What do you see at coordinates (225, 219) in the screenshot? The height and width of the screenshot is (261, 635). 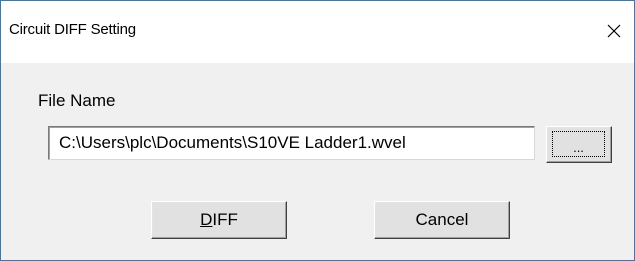 I see `diff-button-label: IFF` at bounding box center [225, 219].